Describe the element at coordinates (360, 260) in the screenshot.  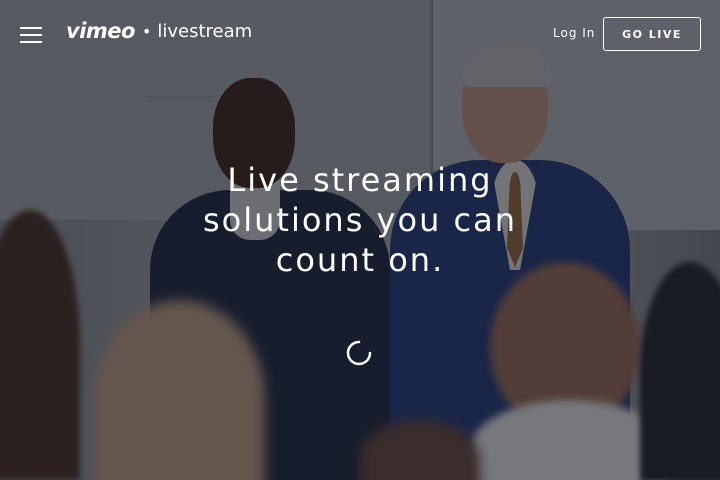
I see `headline-line-3: count on.` at that location.